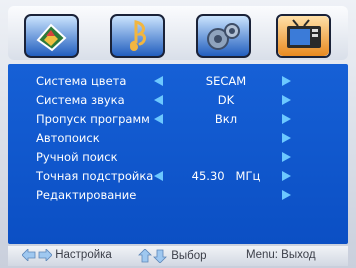  I want to click on help-select: Выбор, so click(172, 256).